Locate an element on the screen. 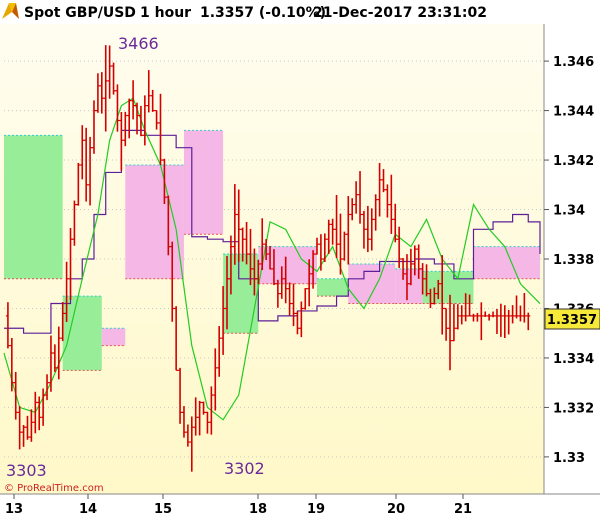 The width and height of the screenshot is (600, 519). y-tick-label: 1.33 is located at coordinates (569, 458).